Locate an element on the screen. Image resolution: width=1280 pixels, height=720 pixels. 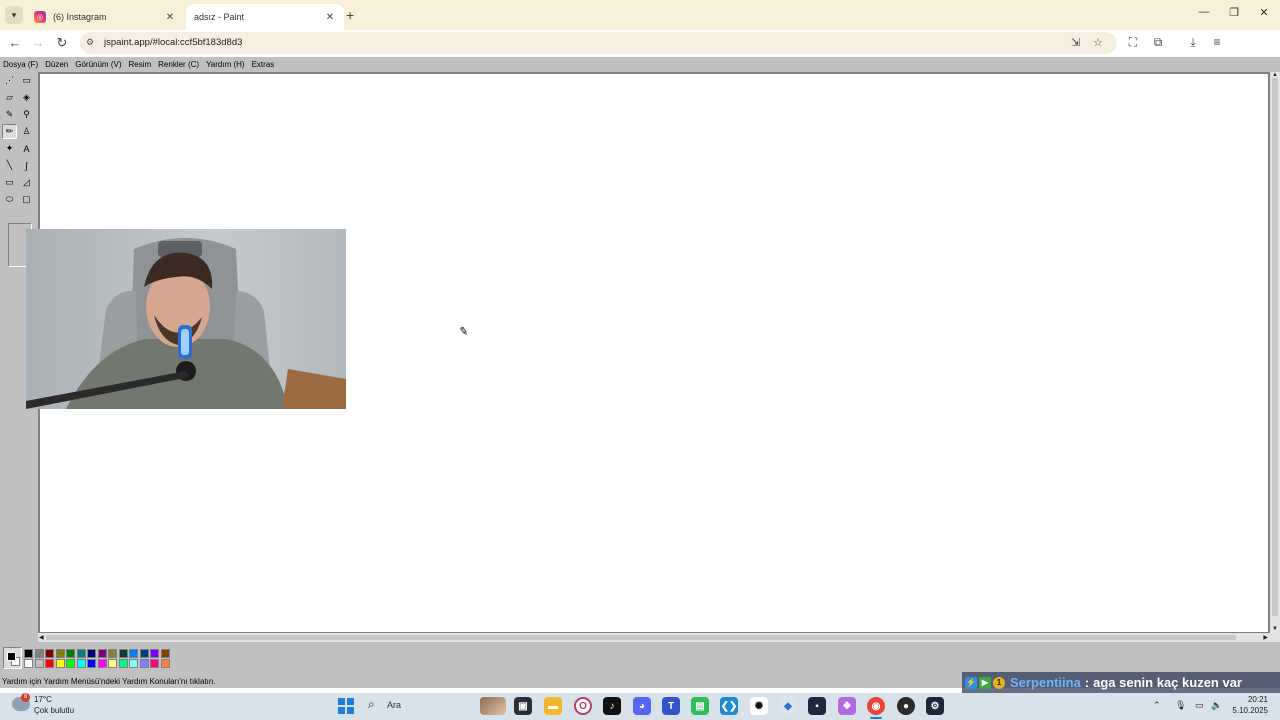
steam-icon: ⚙ is located at coordinates (935, 706).